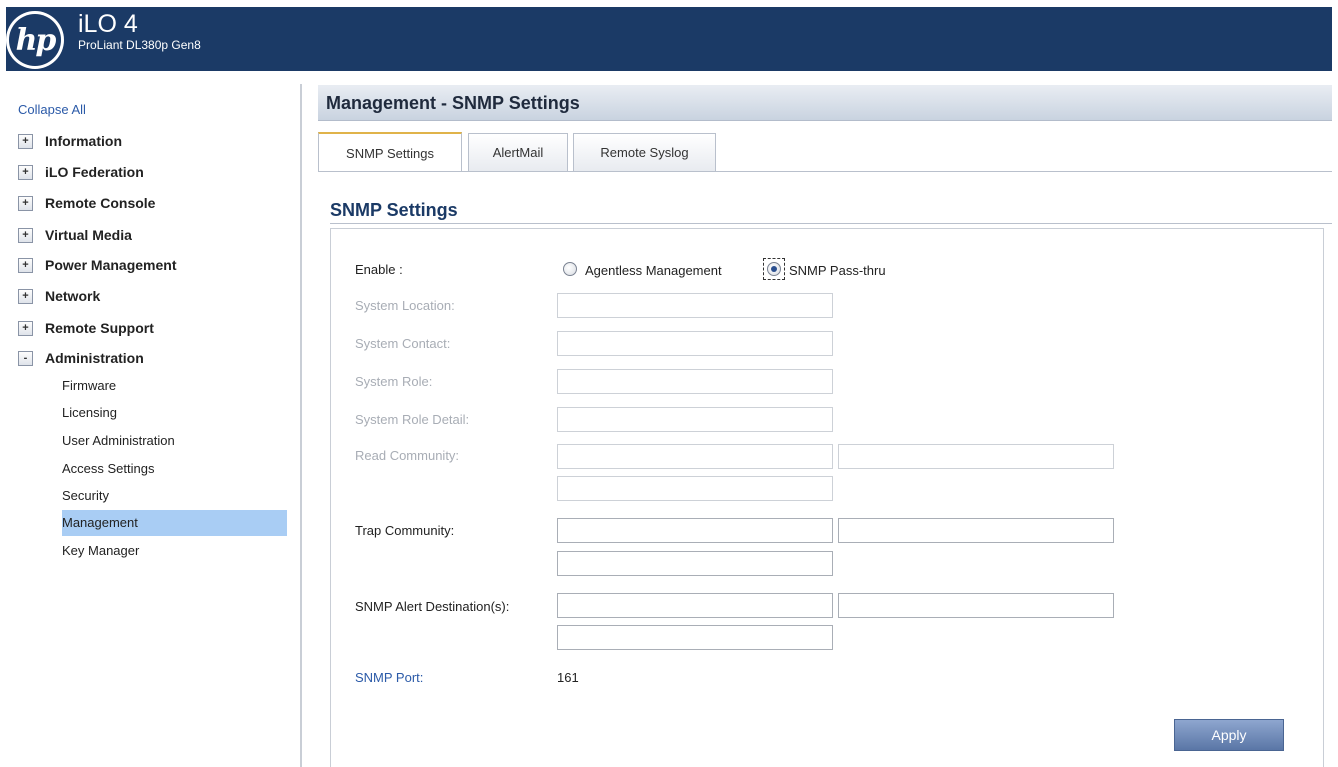 The image size is (1338, 767). Describe the element at coordinates (83, 141) in the screenshot. I see `sidebar-item-label: Information` at that location.